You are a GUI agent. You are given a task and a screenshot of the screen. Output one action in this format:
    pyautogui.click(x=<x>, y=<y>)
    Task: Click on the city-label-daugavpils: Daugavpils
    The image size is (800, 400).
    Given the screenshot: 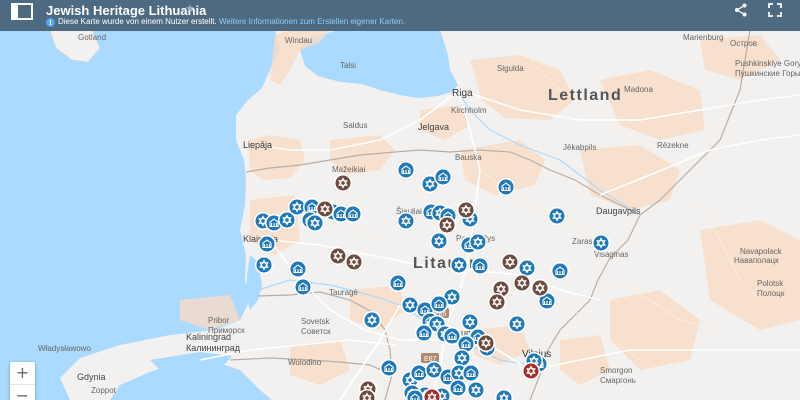 What is the action you would take?
    pyautogui.click(x=618, y=211)
    